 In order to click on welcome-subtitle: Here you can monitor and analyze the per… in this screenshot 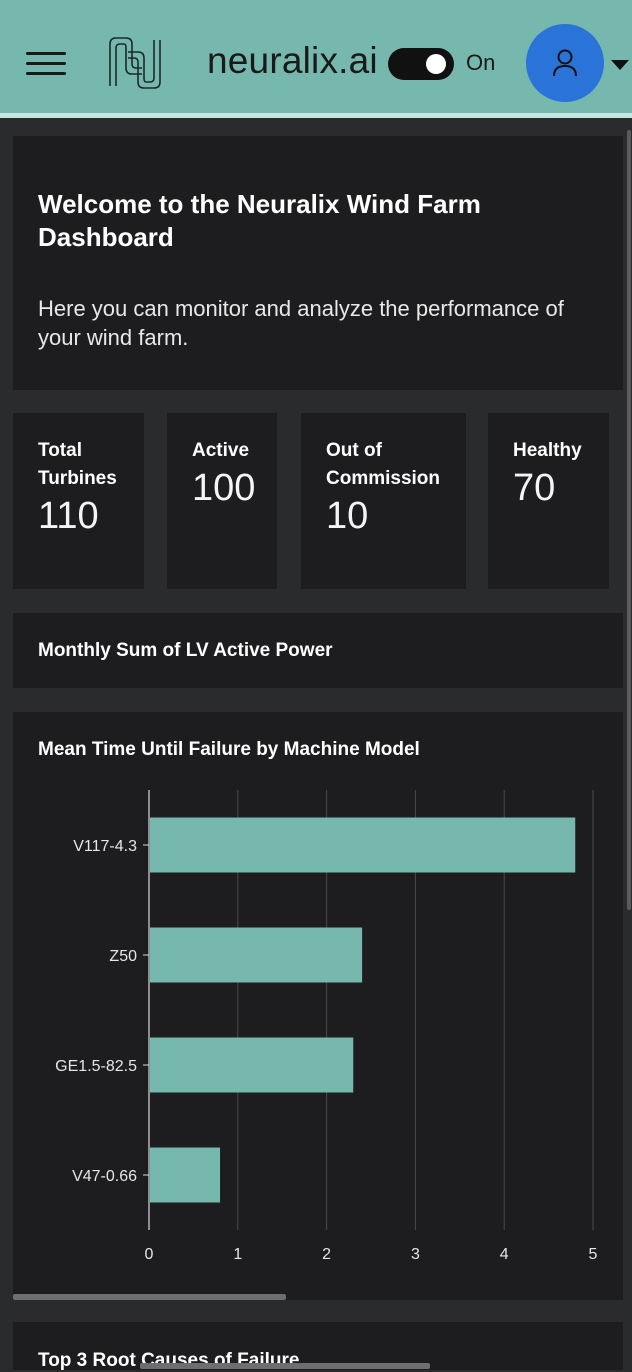, I will do `click(301, 323)`.